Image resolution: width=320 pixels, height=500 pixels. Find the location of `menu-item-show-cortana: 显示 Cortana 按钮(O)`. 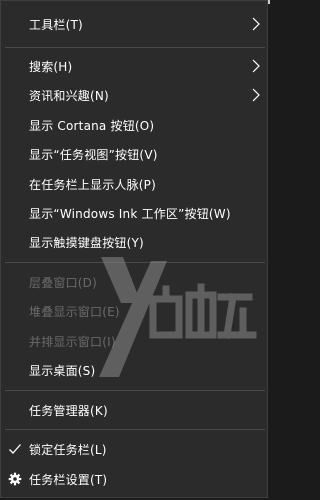

menu-item-show-cortana: 显示 Cortana 按钮(O) is located at coordinates (135, 125).